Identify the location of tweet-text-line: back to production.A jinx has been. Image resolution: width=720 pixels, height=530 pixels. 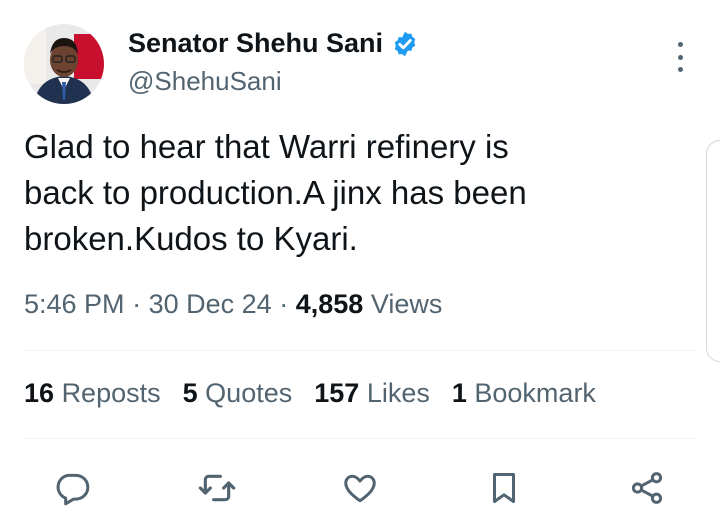
(275, 192).